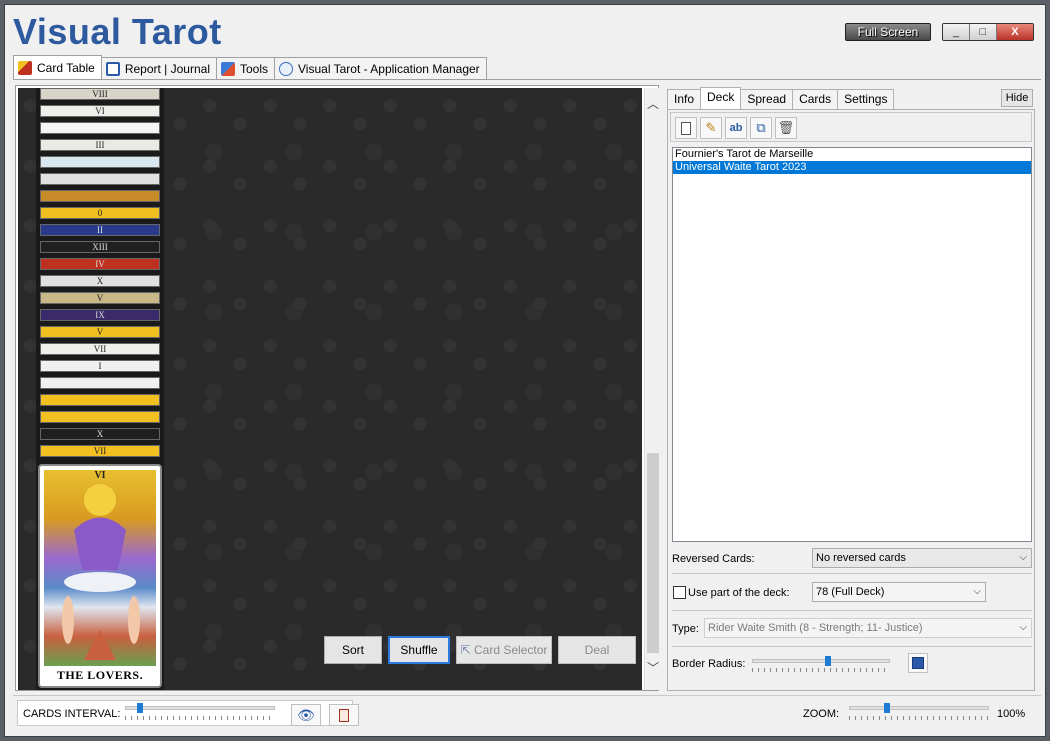 This screenshot has width=1050, height=741. What do you see at coordinates (100, 366) in the screenshot?
I see `deck-card-strip: I` at bounding box center [100, 366].